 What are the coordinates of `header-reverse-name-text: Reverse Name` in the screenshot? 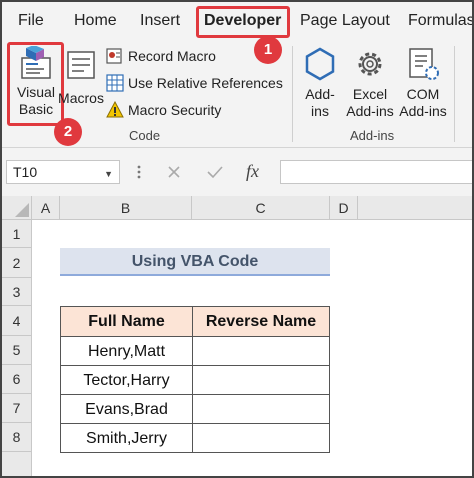 It's located at (261, 321).